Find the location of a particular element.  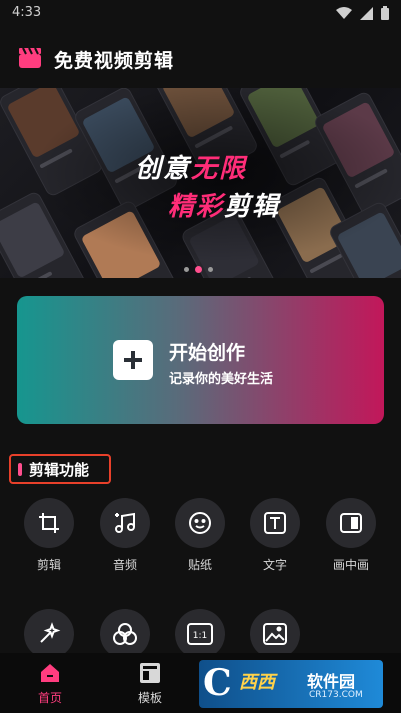

tool-text-button: 文字 is located at coordinates (275, 535).